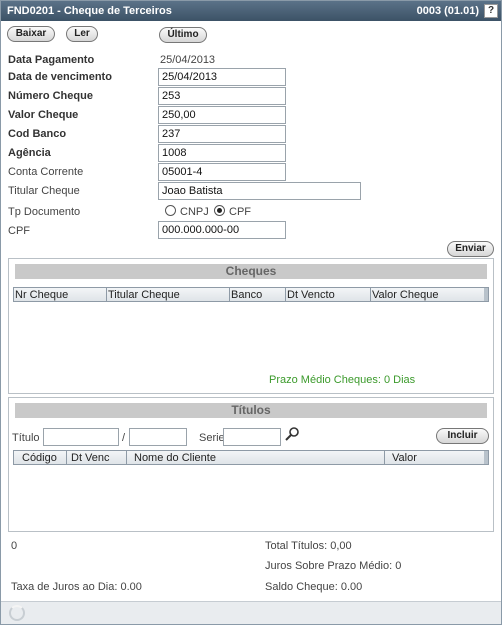  I want to click on data-pagamento-label: Data Pagamento, so click(51, 60).